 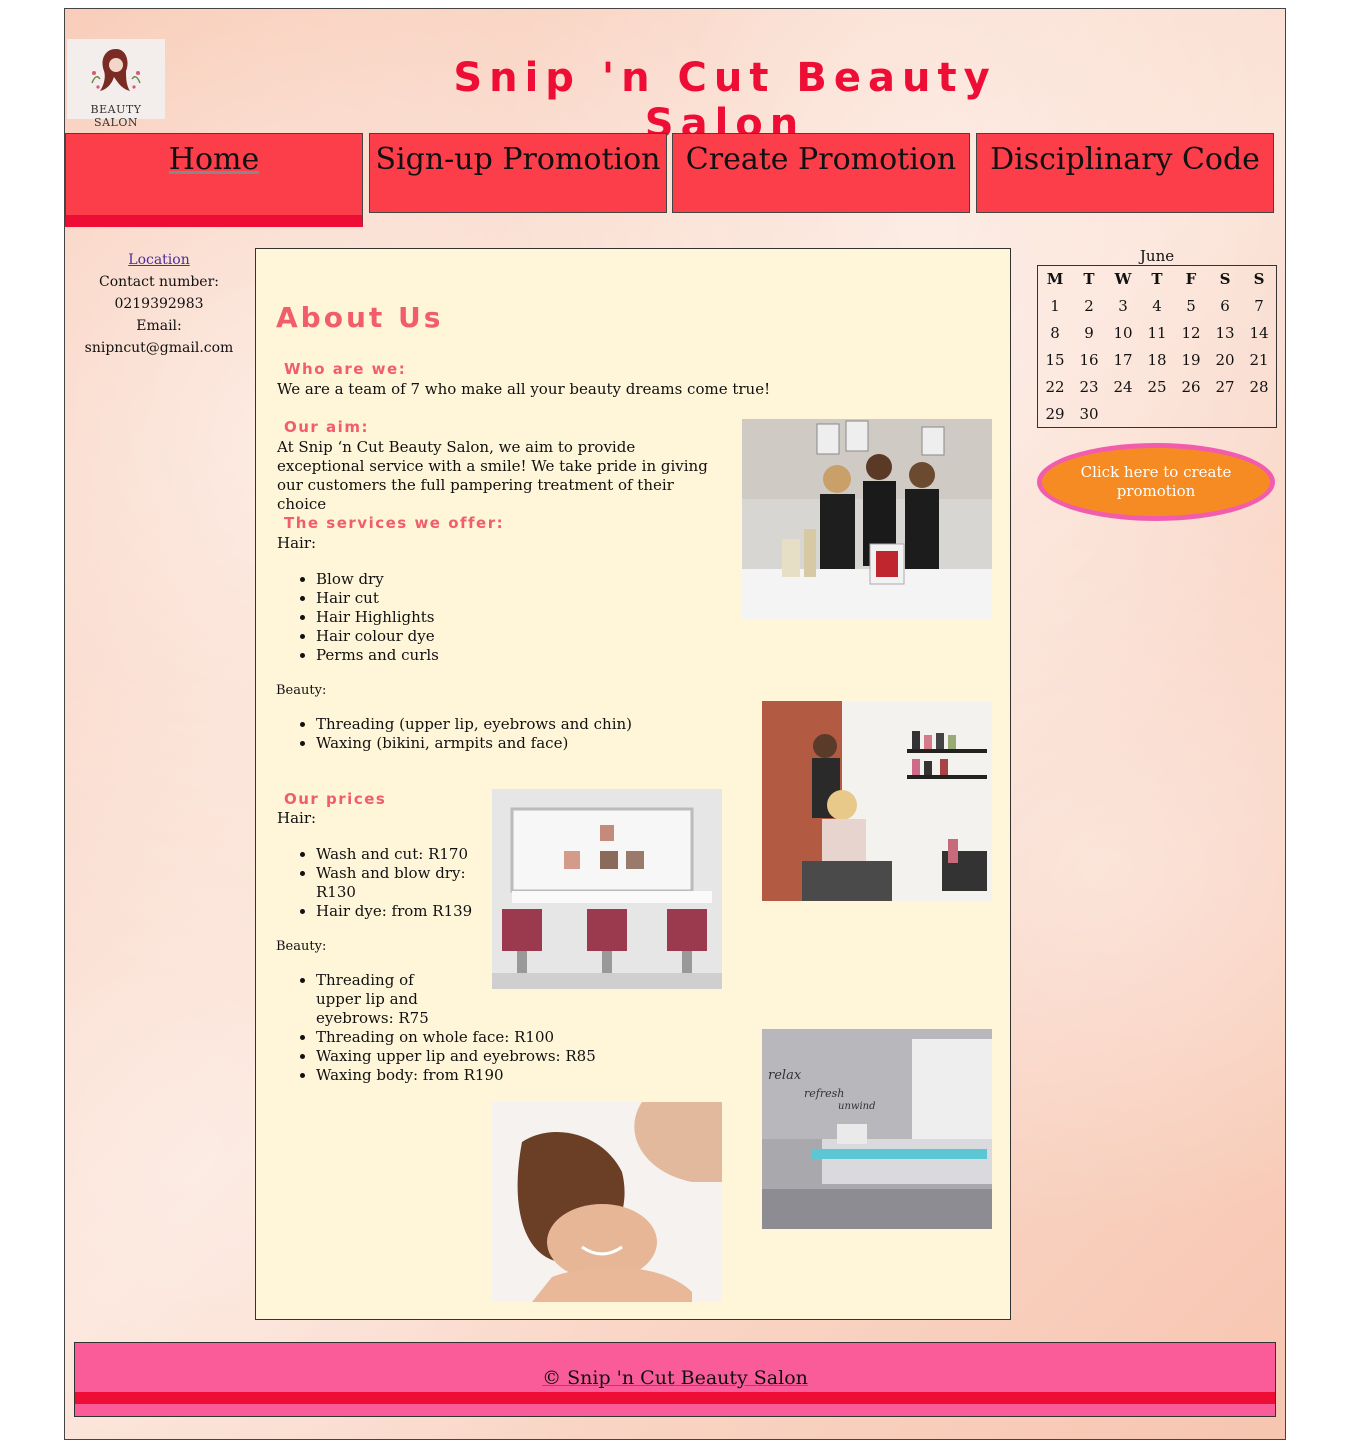 What do you see at coordinates (474, 724) in the screenshot?
I see `list-item: Threading (upper lip, eyebrows and chin)` at bounding box center [474, 724].